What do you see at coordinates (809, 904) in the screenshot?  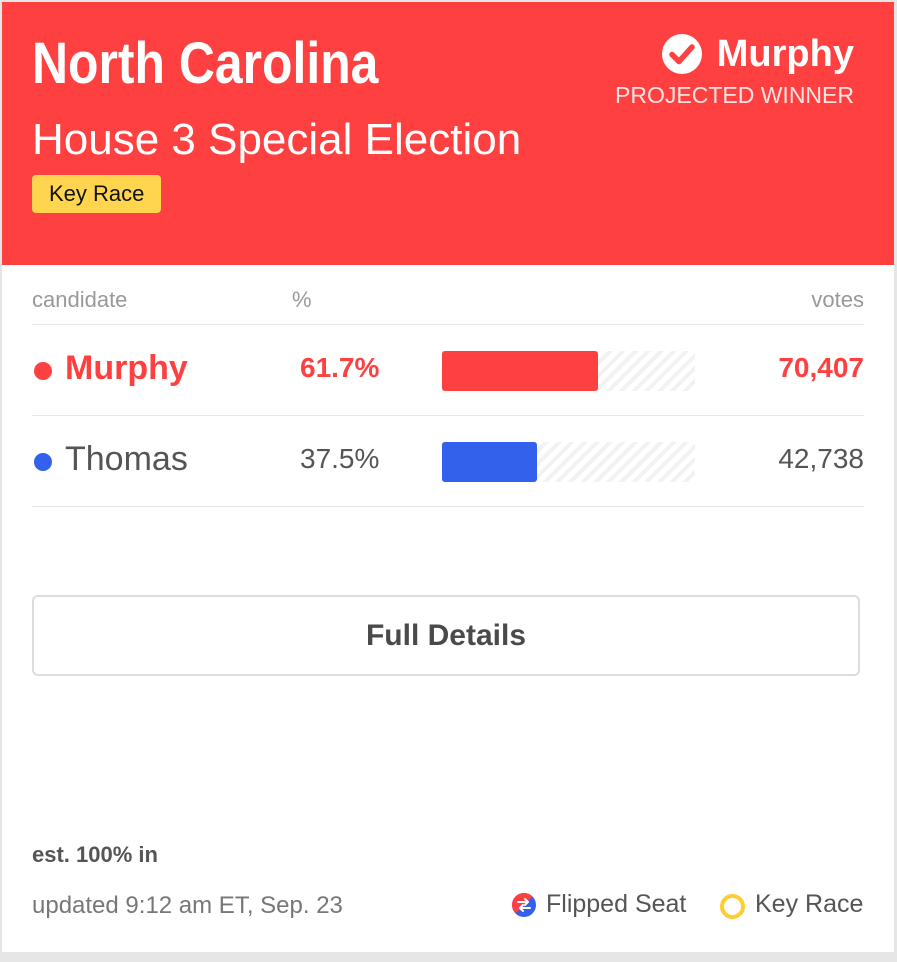 I see `legend-key-label: Key Race` at bounding box center [809, 904].